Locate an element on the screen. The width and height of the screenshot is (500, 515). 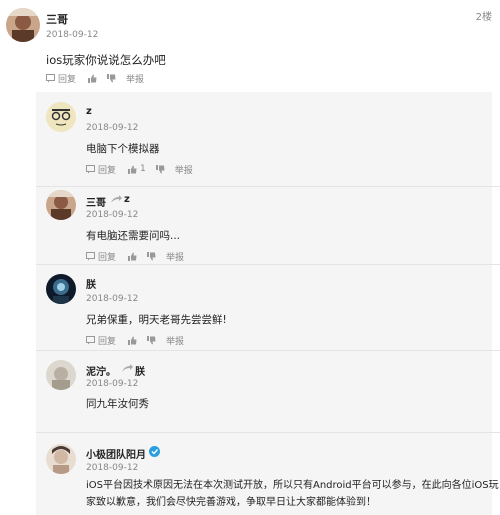
reply-author: 三哥 is located at coordinates (96, 201).